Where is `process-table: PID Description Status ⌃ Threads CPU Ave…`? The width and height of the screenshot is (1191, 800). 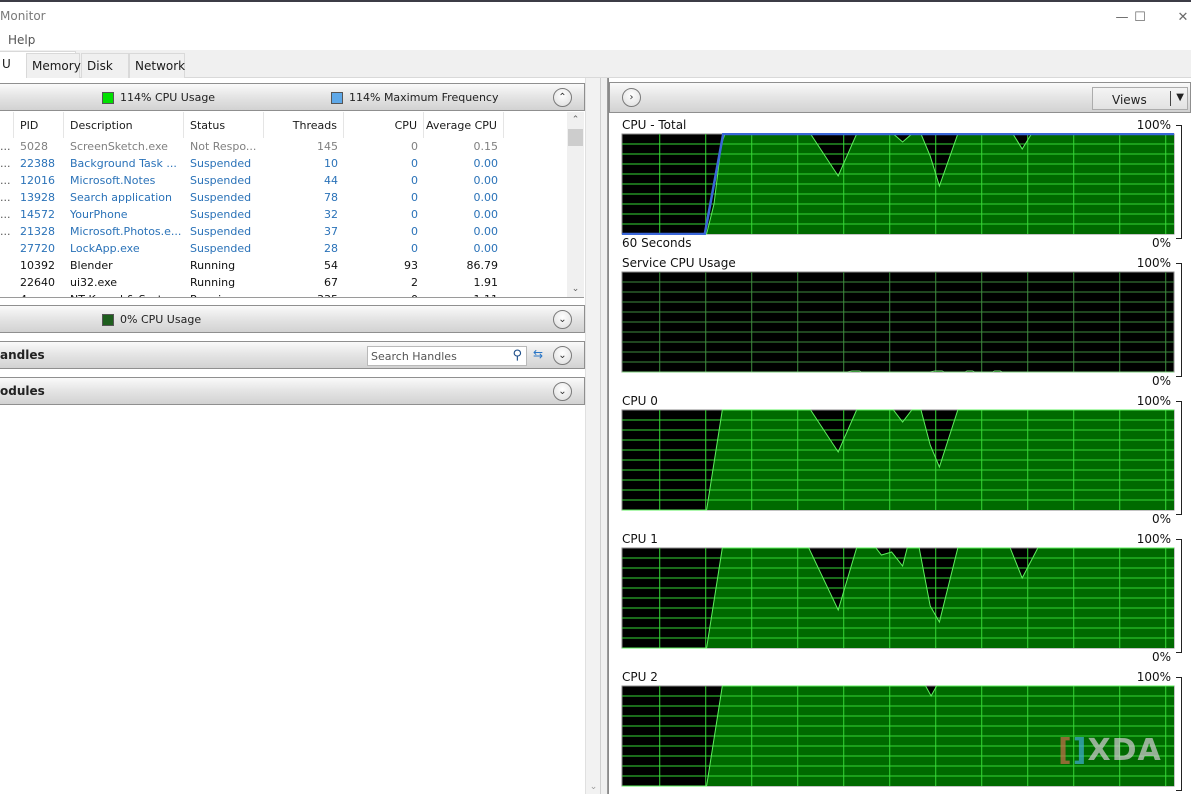
process-table: PID Description Status ⌃ Threads CPU Ave… is located at coordinates (292, 205).